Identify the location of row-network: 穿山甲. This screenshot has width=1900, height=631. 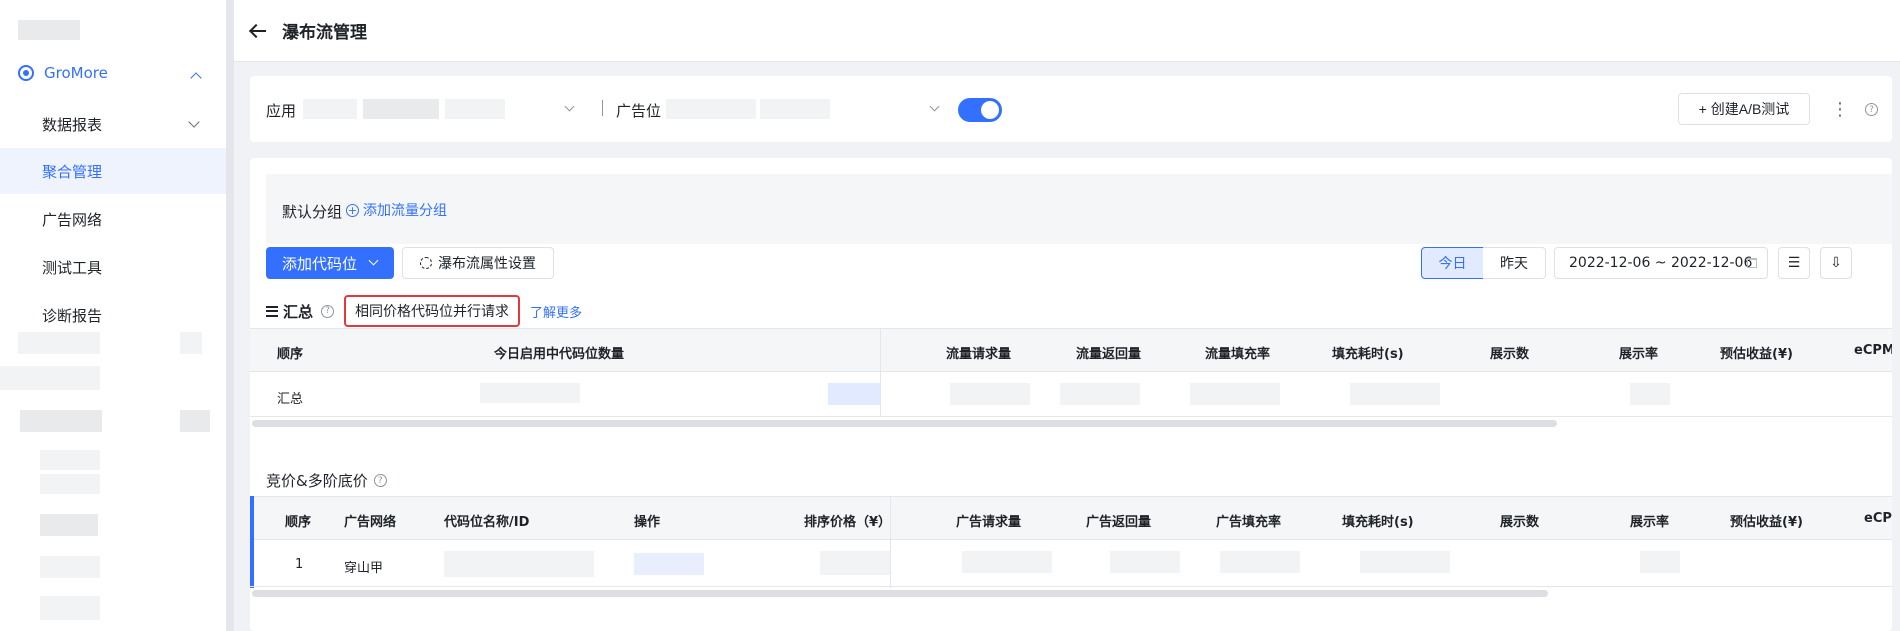
(364, 568).